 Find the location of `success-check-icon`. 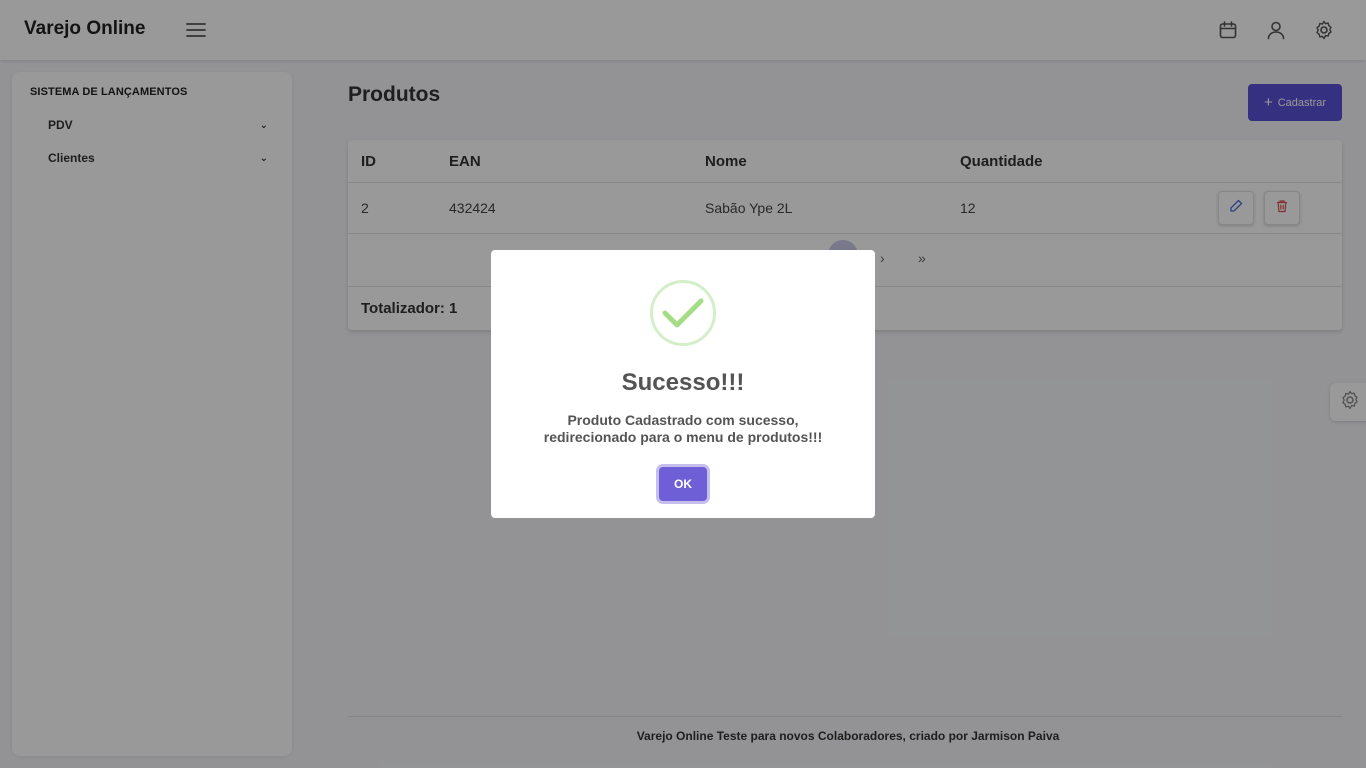

success-check-icon is located at coordinates (683, 313).